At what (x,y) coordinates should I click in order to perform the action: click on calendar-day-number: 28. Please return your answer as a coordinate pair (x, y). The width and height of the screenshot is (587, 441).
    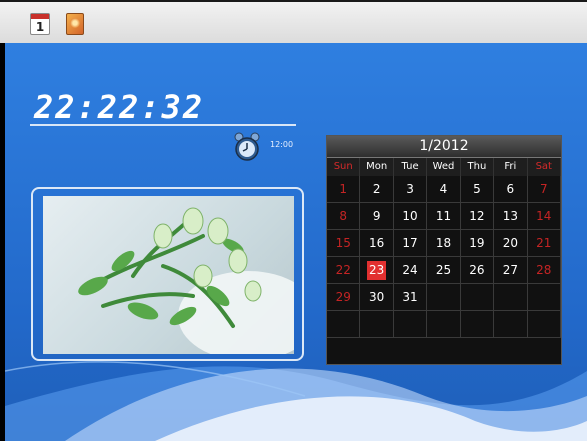
    Looking at the image, I should click on (544, 270).